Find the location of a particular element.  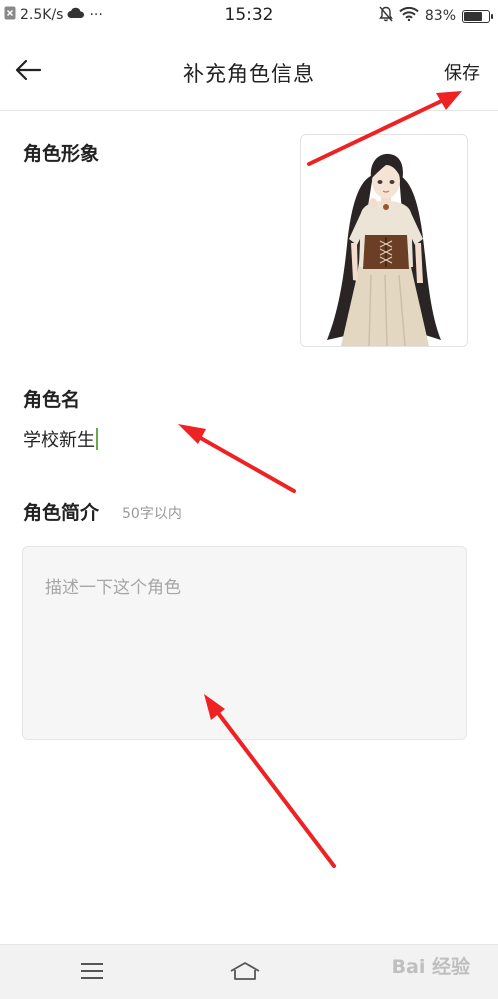

wifi-icon is located at coordinates (409, 15).